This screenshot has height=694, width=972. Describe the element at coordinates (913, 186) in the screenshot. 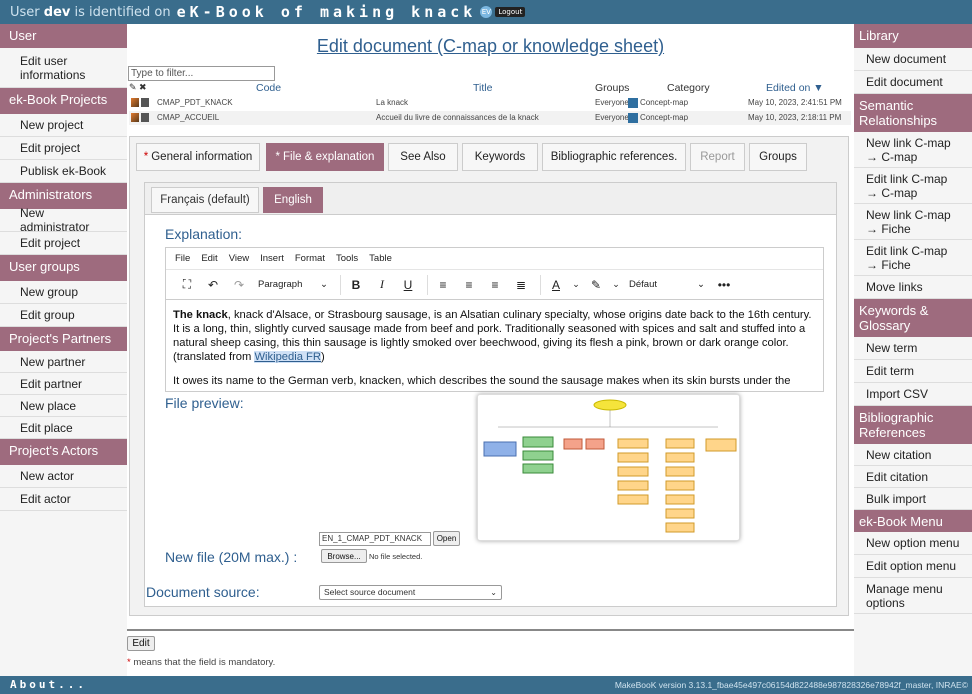

I see `sidebar-item-edit-link-c-map-c-map: Edit link C-map → C-map` at that location.